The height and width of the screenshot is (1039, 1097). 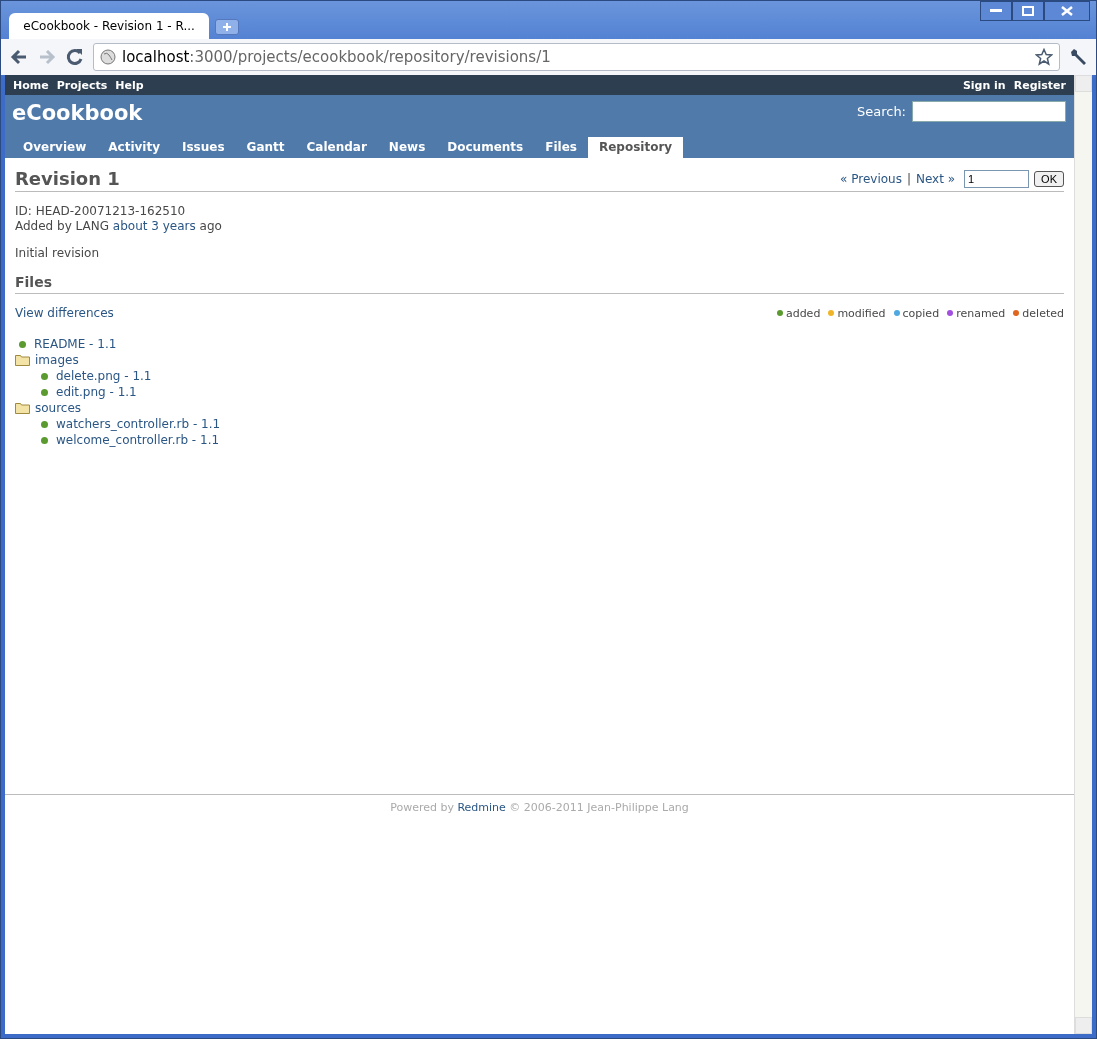 What do you see at coordinates (19, 57) in the screenshot?
I see `back-arrow-icon` at bounding box center [19, 57].